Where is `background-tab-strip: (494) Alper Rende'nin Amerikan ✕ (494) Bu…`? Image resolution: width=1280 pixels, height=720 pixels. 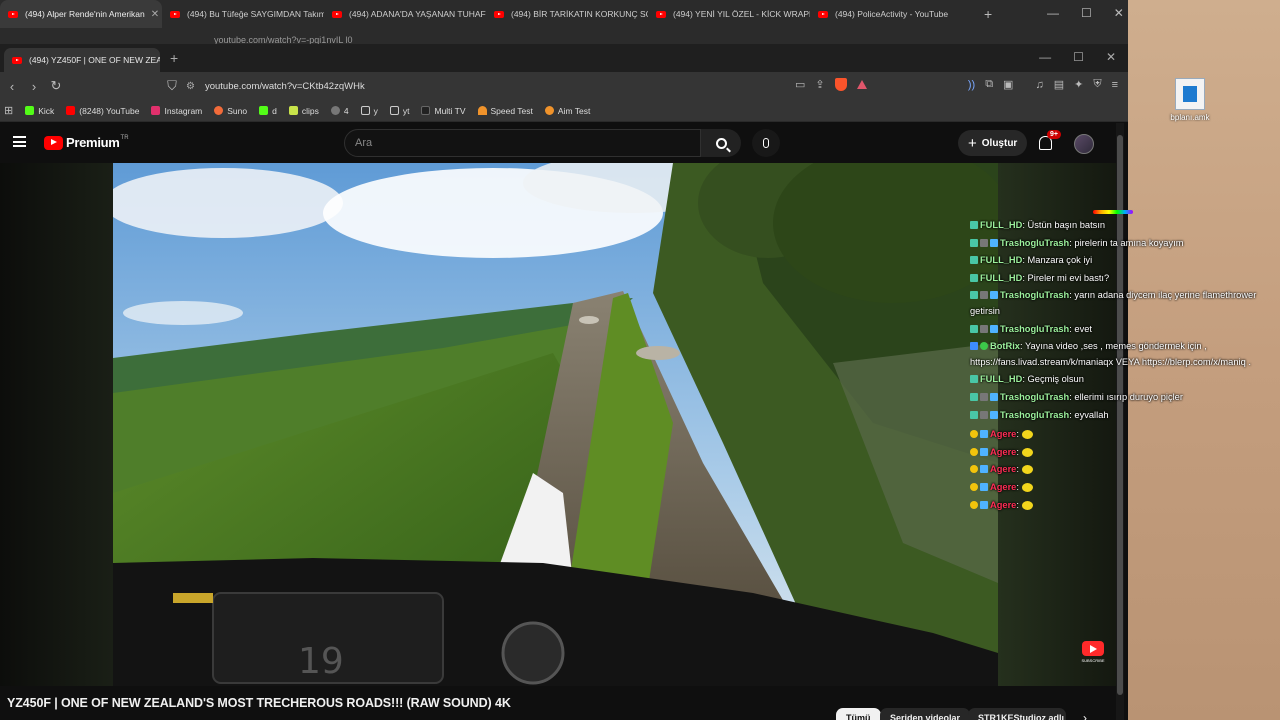 background-tab-strip: (494) Alper Rende'nin Amerikan ✕ (494) Bu… is located at coordinates (564, 14).